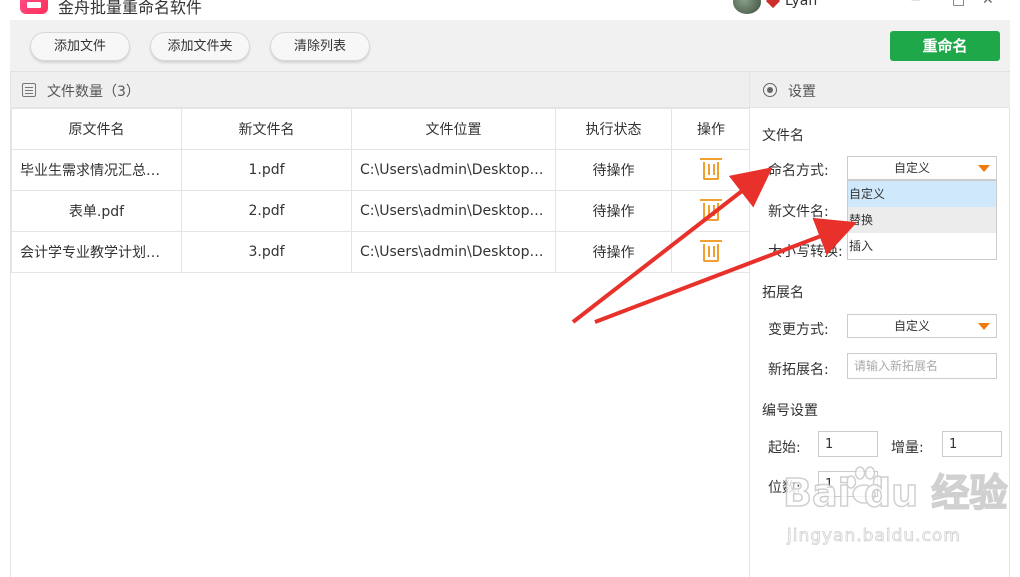  What do you see at coordinates (911, 168) in the screenshot?
I see `naming-mode-value: 自定义` at bounding box center [911, 168].